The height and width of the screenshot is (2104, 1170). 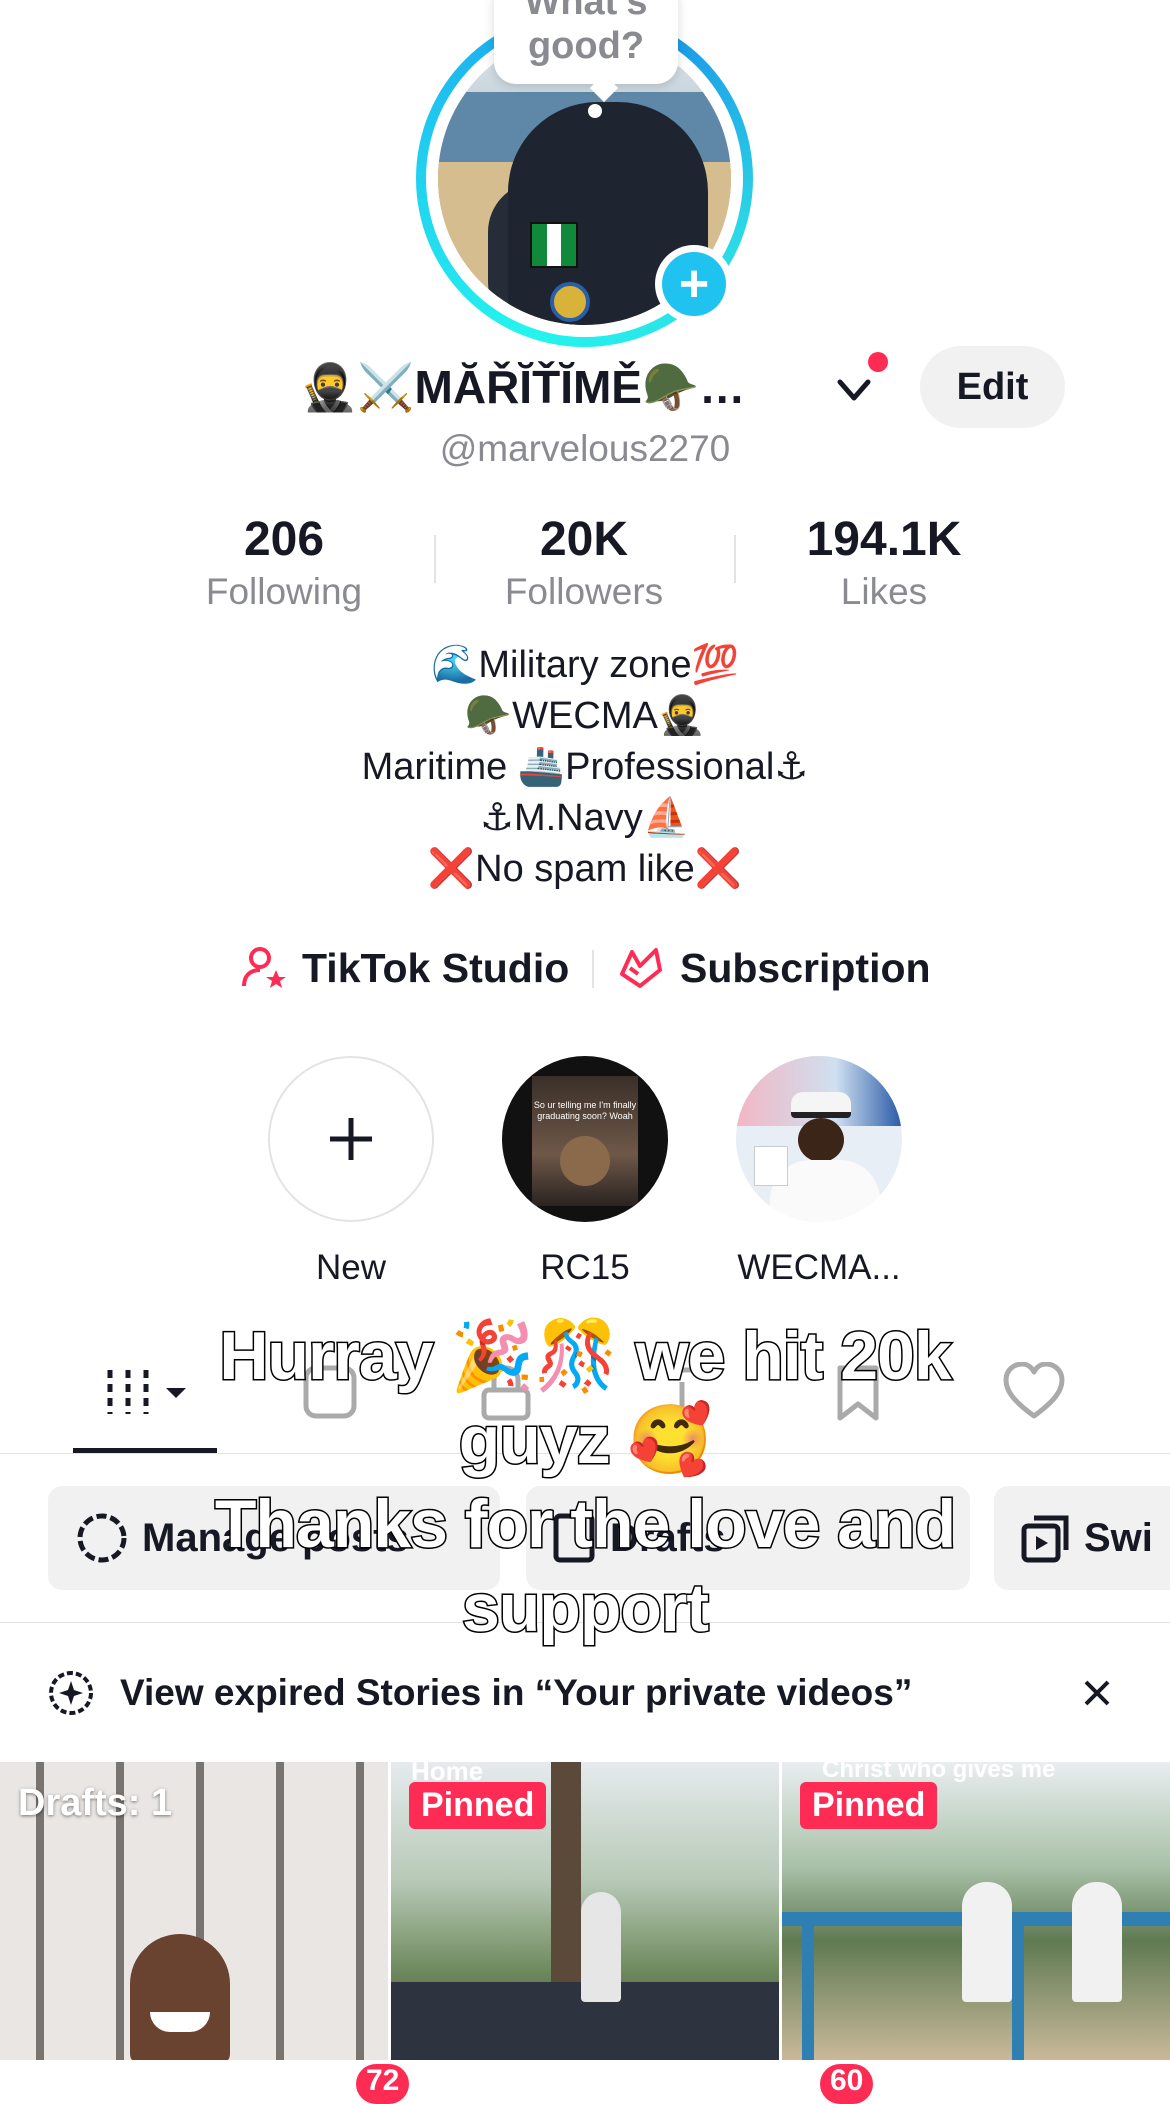 I want to click on stat-value: 20K, so click(x=584, y=539).